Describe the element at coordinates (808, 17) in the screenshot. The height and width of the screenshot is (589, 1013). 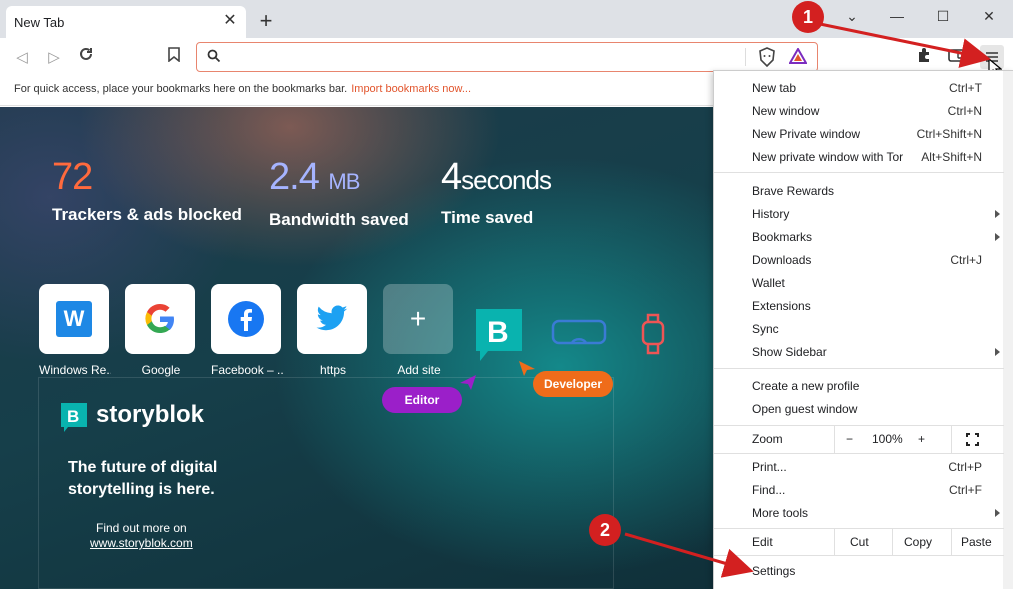
I see `annotation-badge-1: 1` at that location.